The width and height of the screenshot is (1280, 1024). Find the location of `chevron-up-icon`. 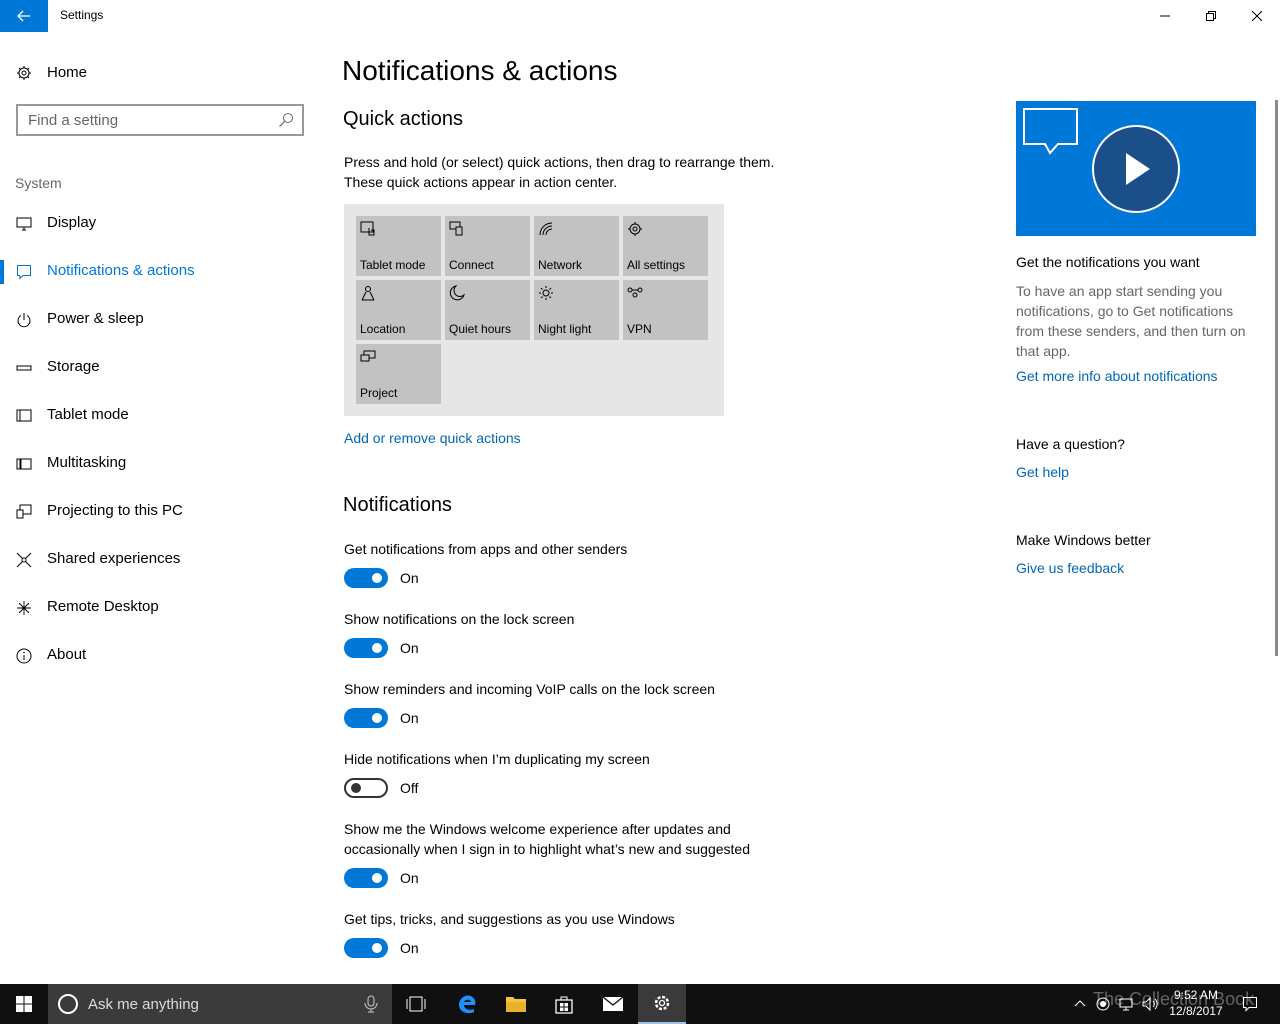

chevron-up-icon is located at coordinates (1080, 1004).